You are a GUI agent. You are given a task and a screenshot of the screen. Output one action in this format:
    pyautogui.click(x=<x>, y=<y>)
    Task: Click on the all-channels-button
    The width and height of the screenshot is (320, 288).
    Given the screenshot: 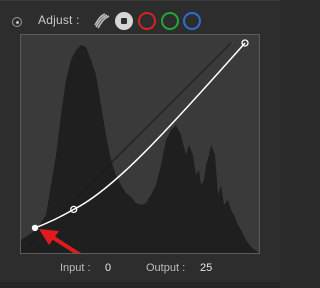 What is the action you would take?
    pyautogui.click(x=102, y=21)
    